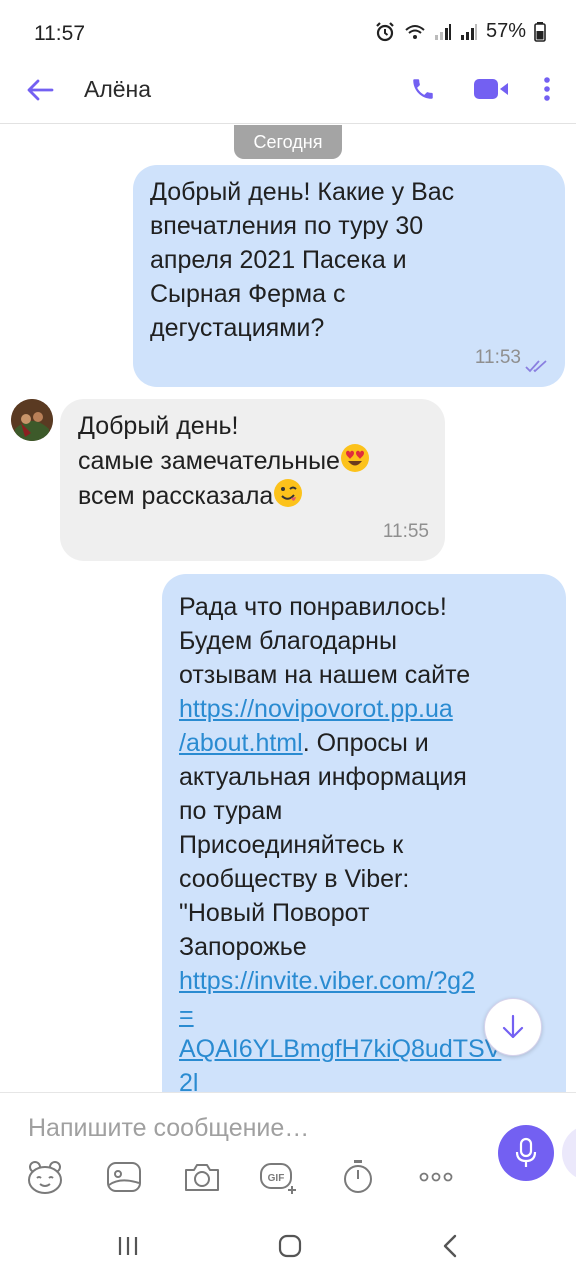 The width and height of the screenshot is (576, 1280). I want to click on more-horizontal-icon, so click(436, 1177).